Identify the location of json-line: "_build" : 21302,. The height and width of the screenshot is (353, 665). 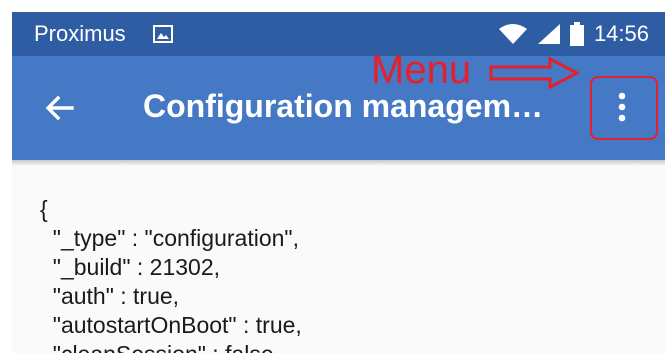
(130, 267).